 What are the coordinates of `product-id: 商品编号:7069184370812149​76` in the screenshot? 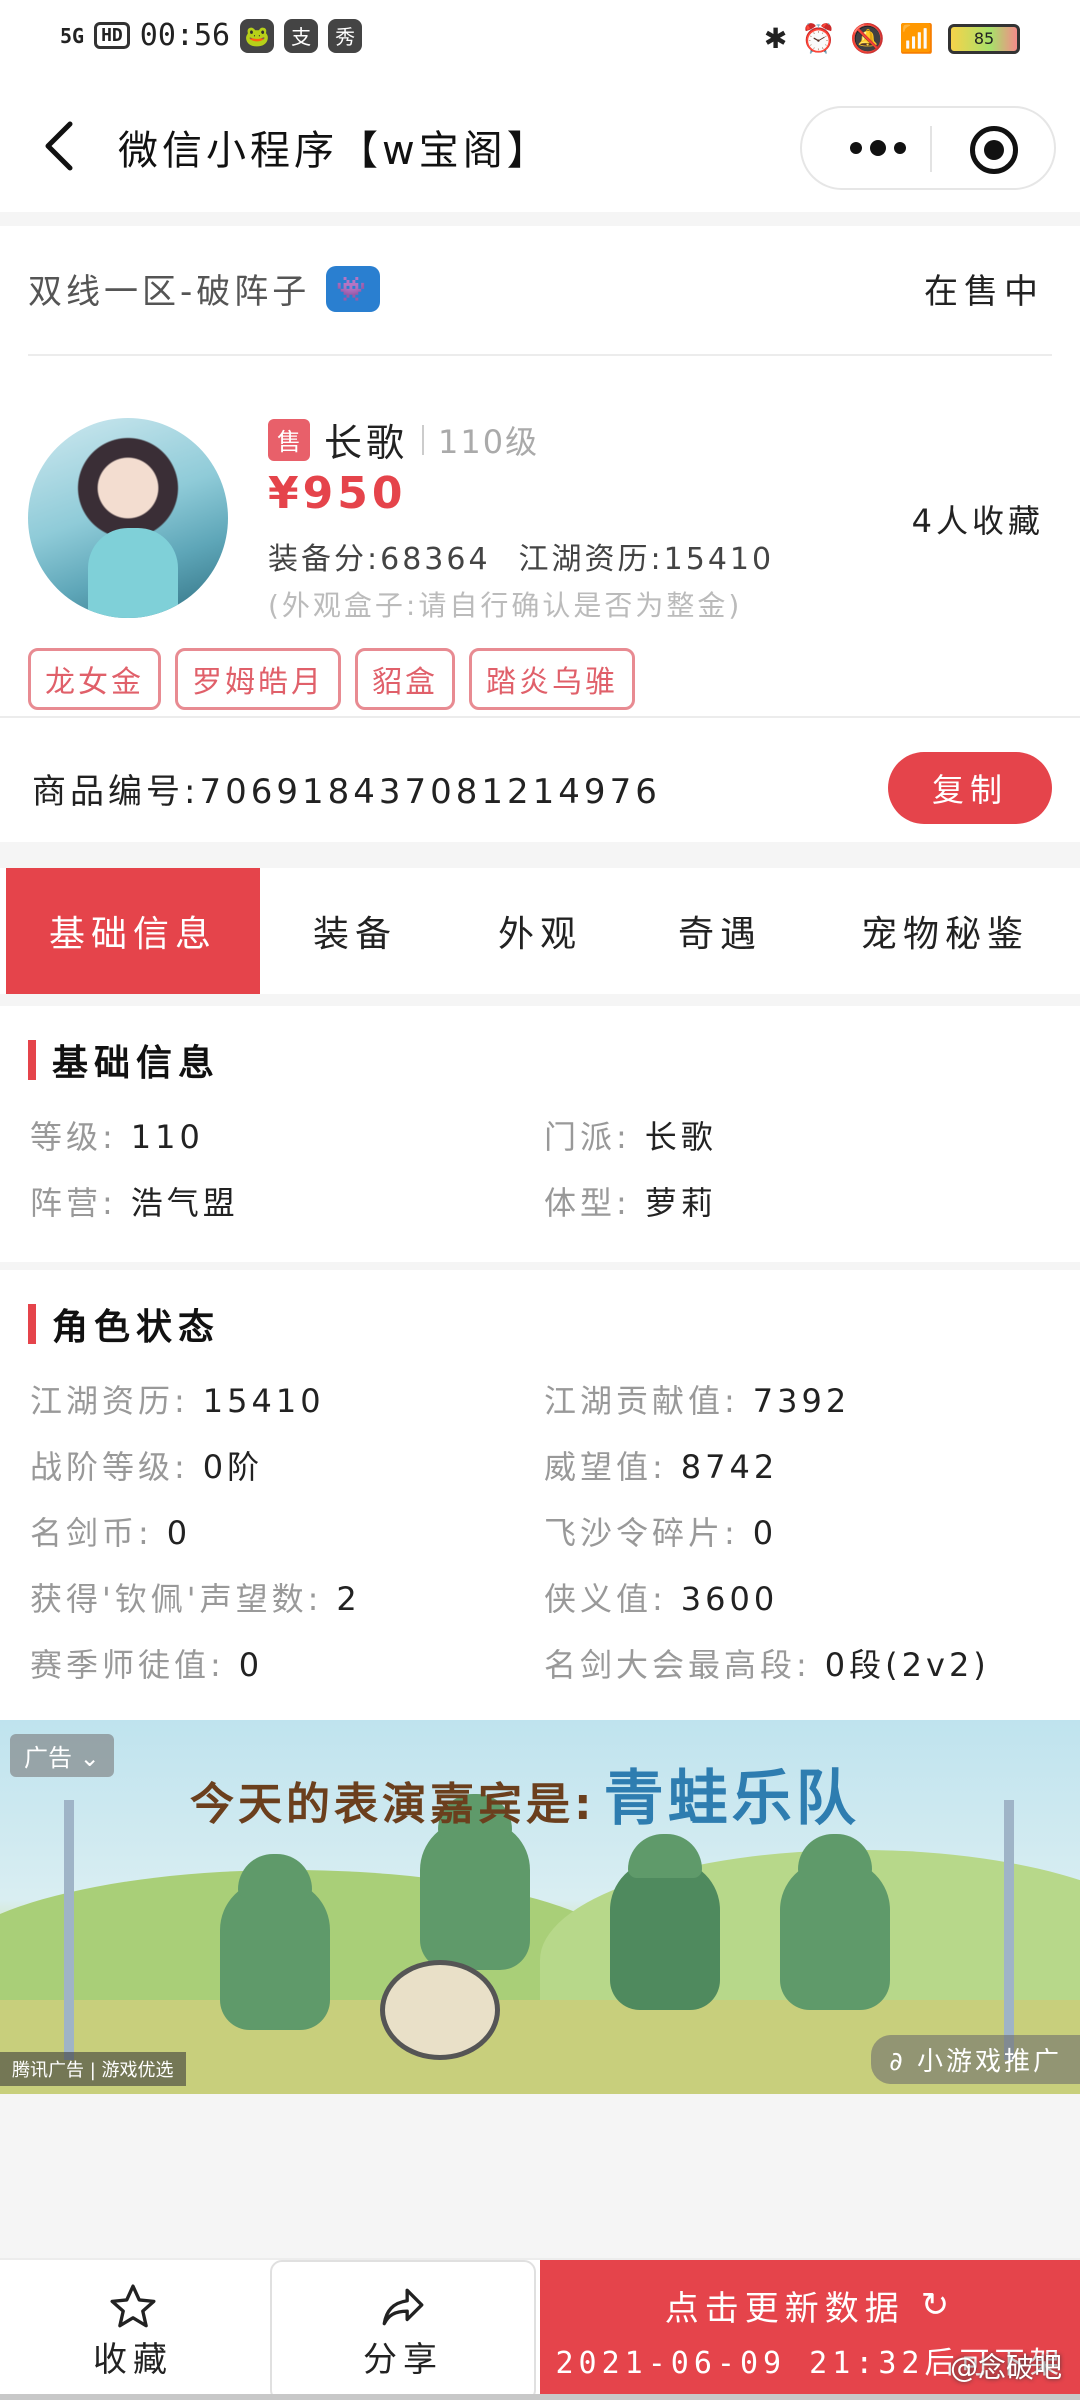 It's located at (346, 792).